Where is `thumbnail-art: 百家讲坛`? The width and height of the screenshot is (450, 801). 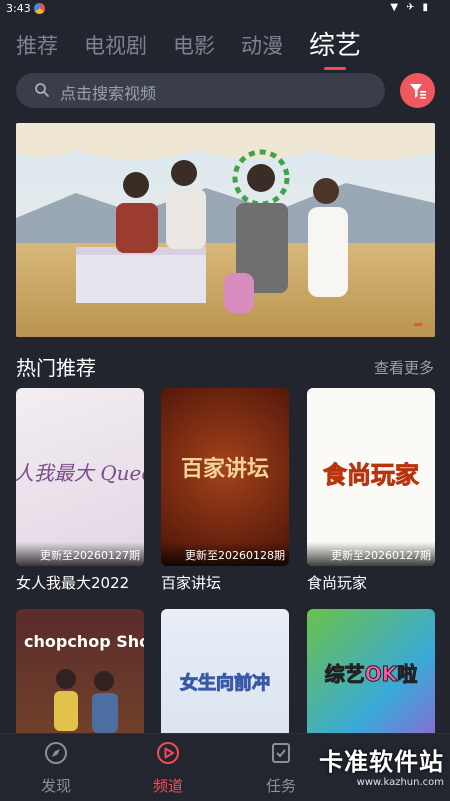
thumbnail-art: 百家讲坛 is located at coordinates (225, 469).